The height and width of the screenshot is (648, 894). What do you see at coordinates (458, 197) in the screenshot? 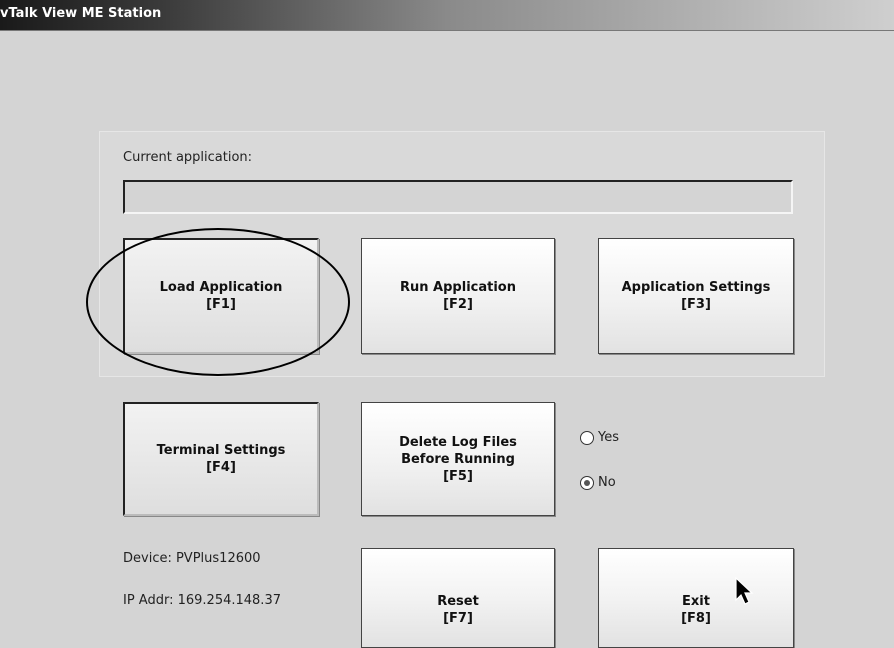
I see `current-application-field` at bounding box center [458, 197].